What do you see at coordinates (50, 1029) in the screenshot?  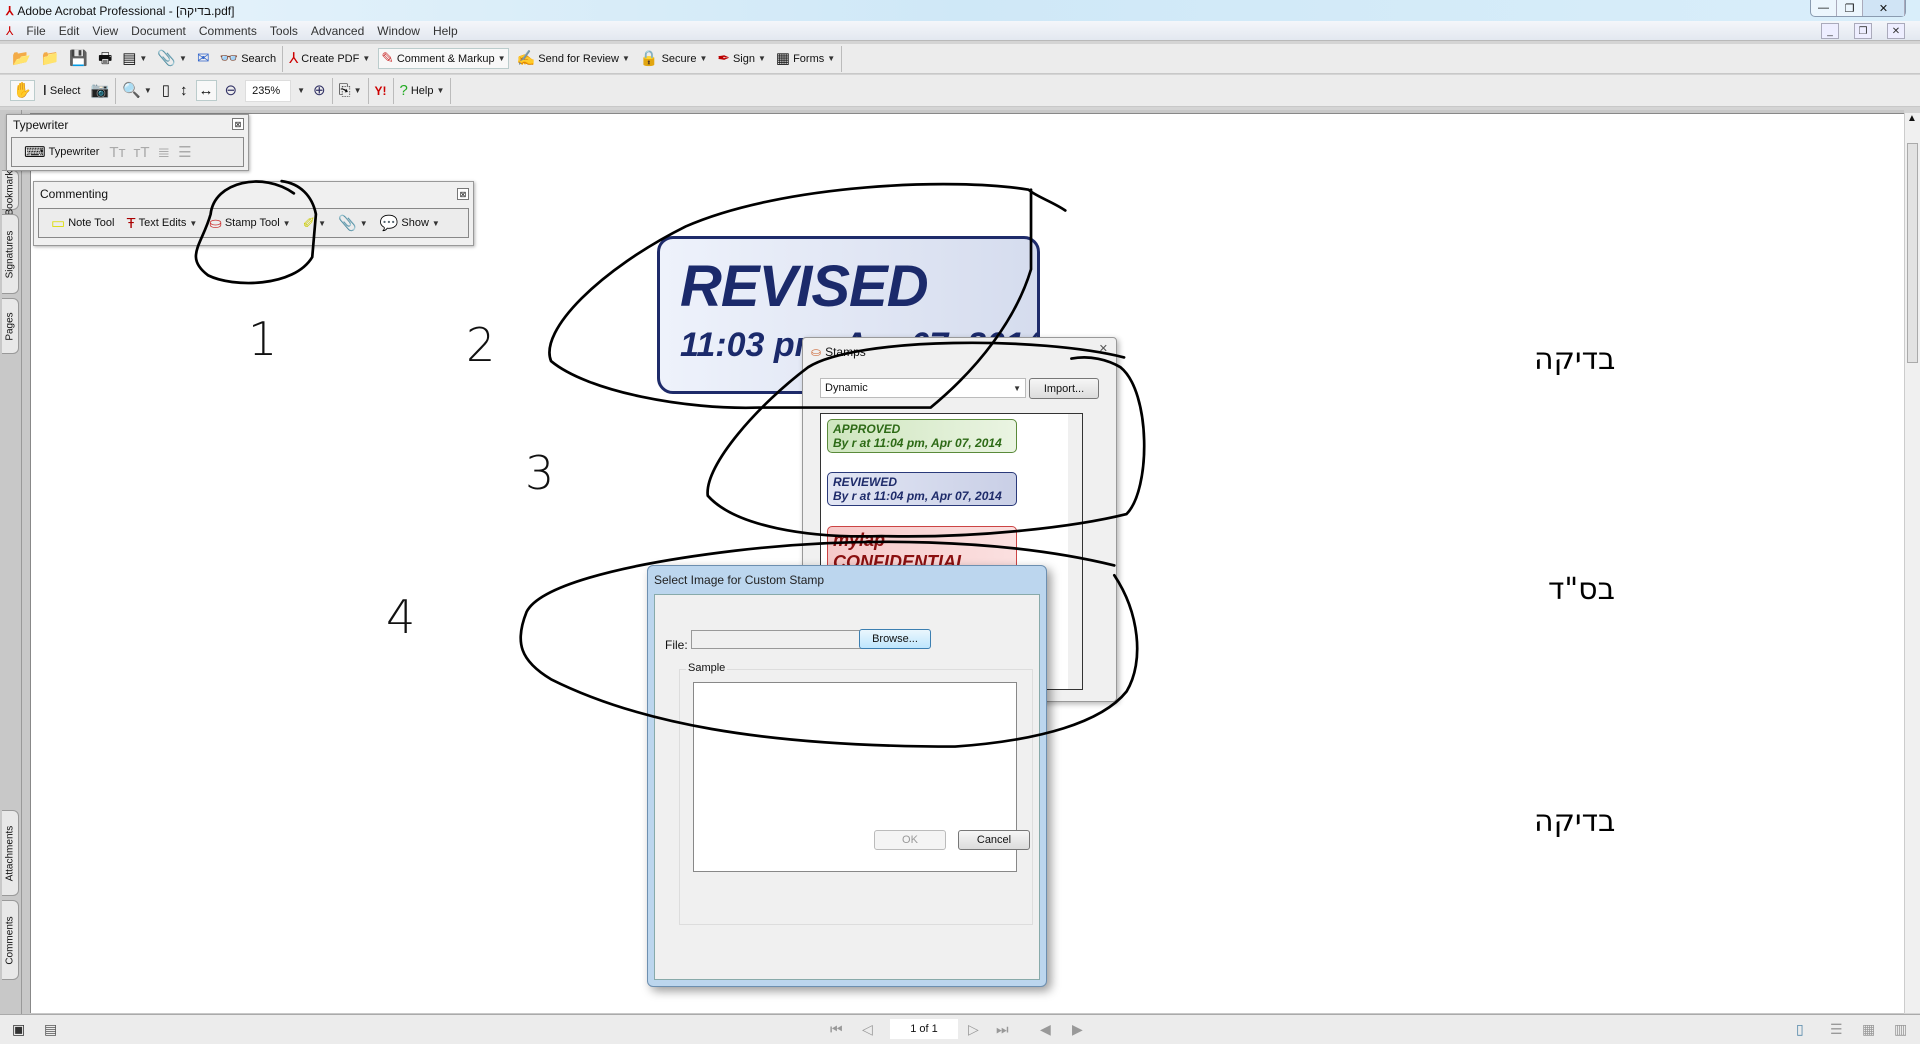 I see `options-icon: ▤` at bounding box center [50, 1029].